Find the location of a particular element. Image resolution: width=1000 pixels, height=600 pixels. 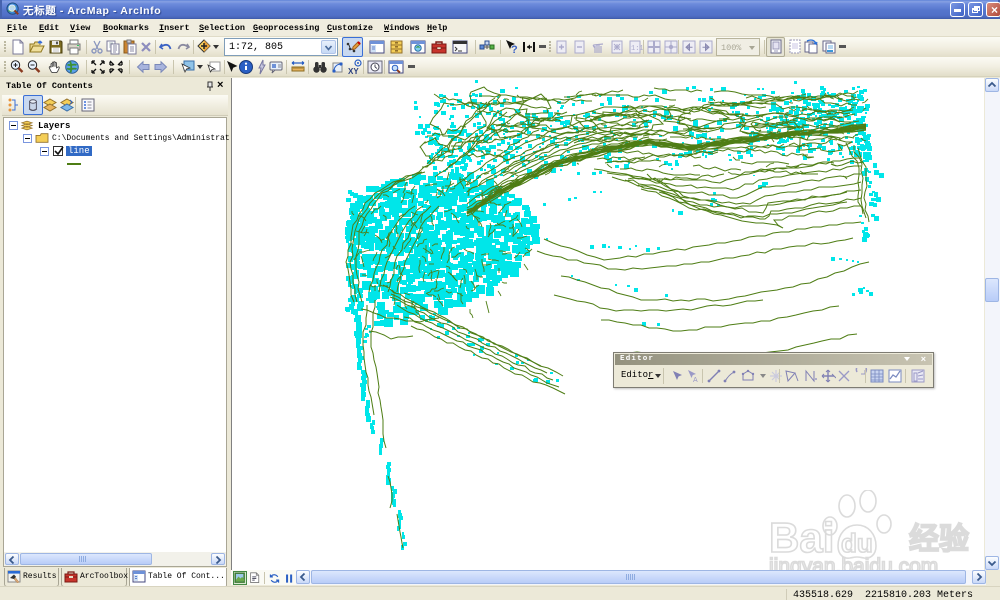

svg-text: 1:1 is located at coordinates (637, 49).